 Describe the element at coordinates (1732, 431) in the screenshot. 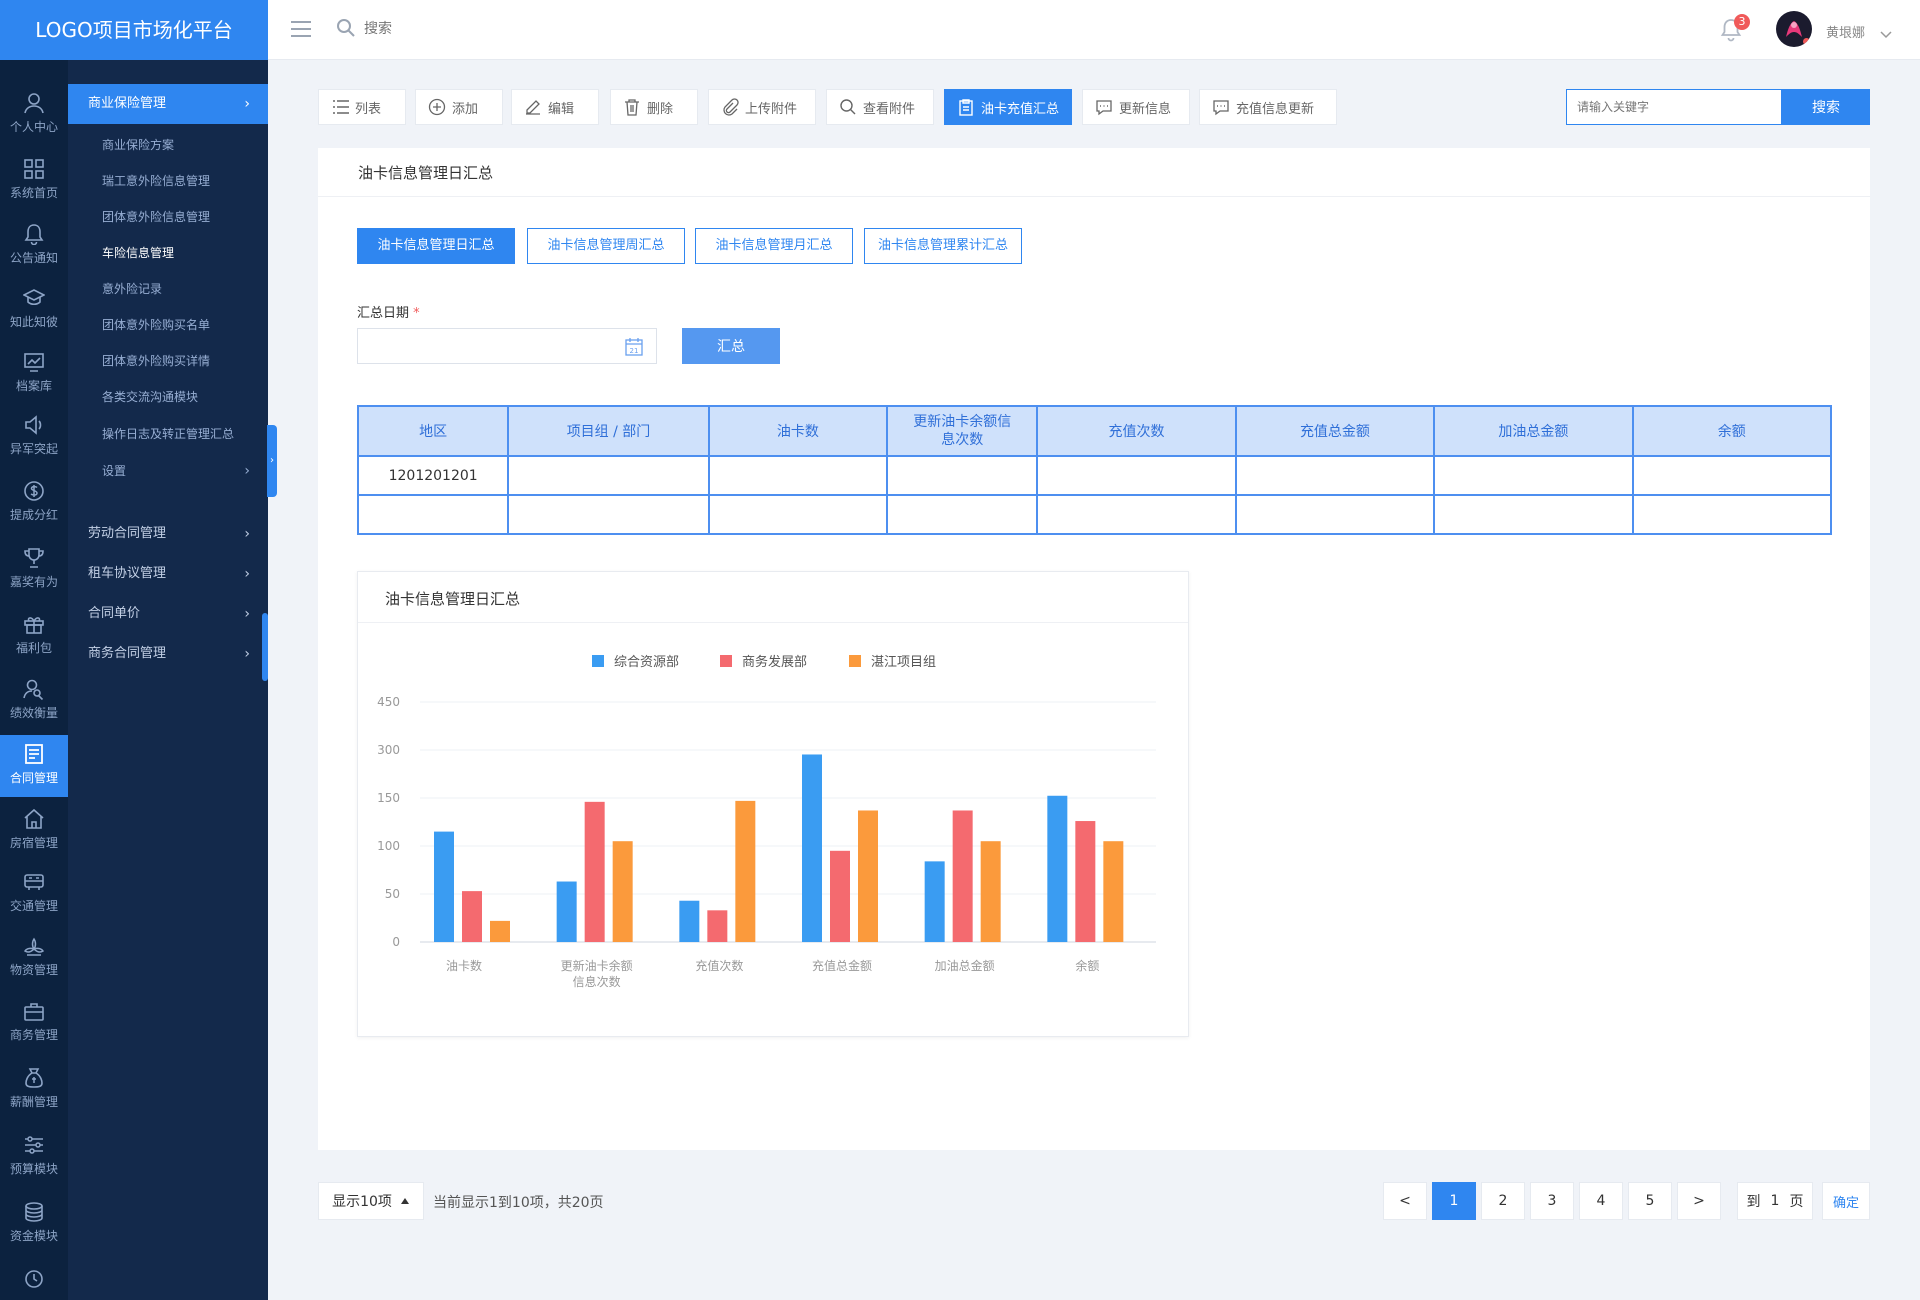

I see `table-header-7: 余额` at that location.